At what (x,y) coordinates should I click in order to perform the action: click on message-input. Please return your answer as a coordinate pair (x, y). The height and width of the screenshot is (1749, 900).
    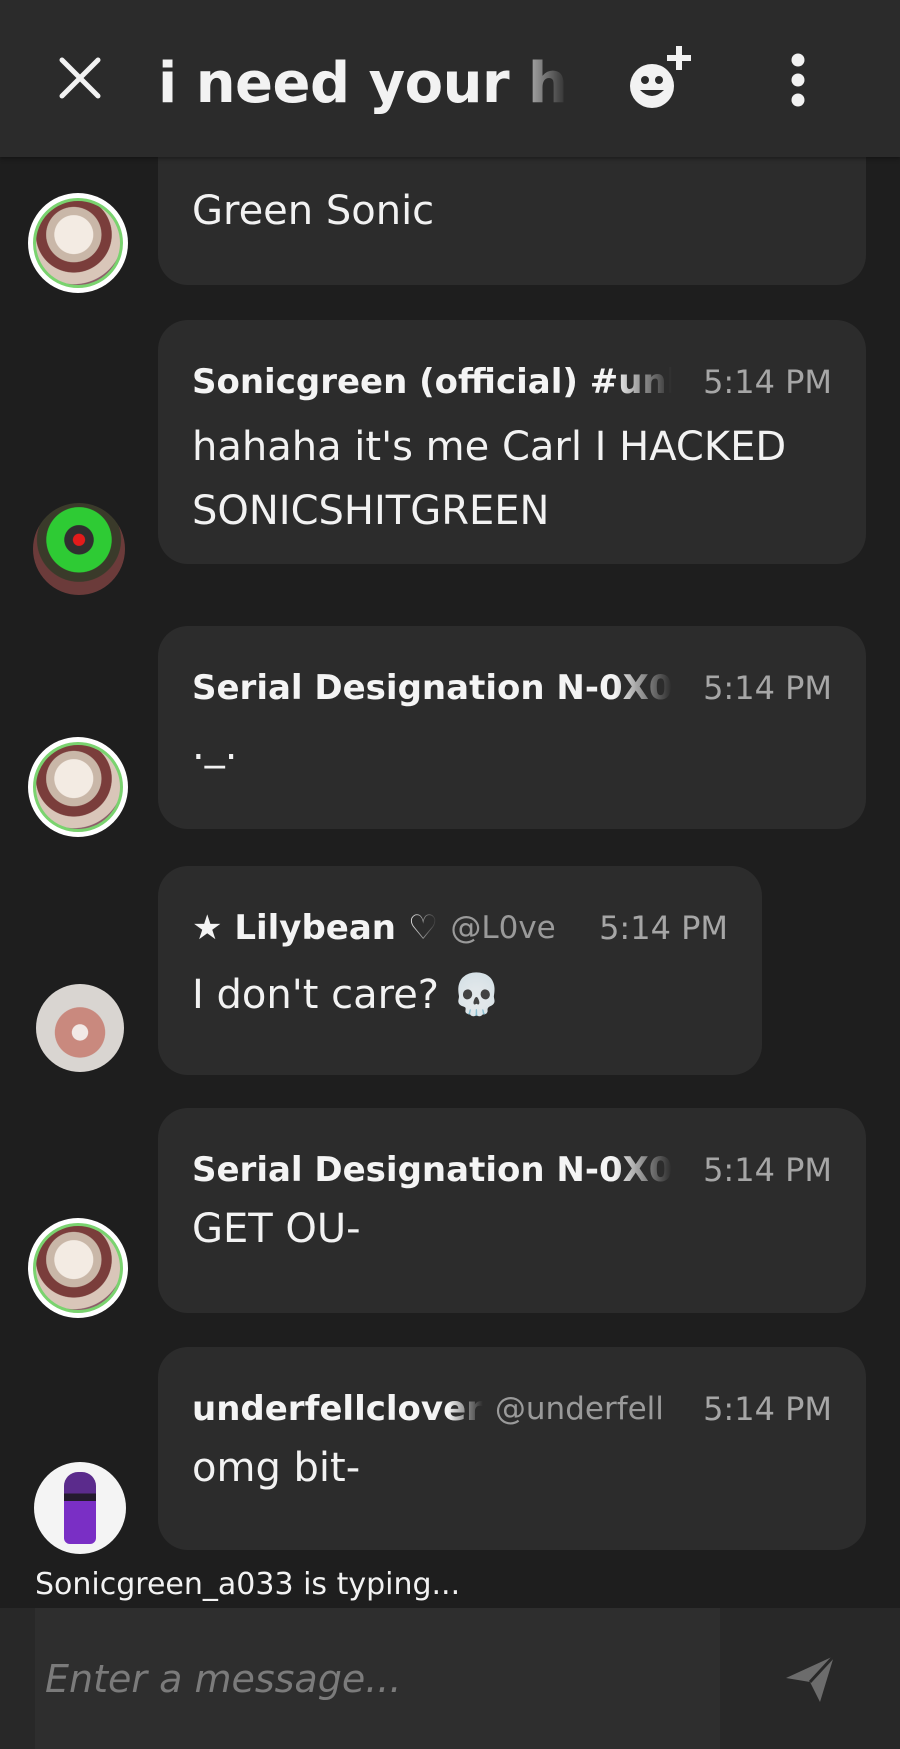
    Looking at the image, I should click on (377, 1678).